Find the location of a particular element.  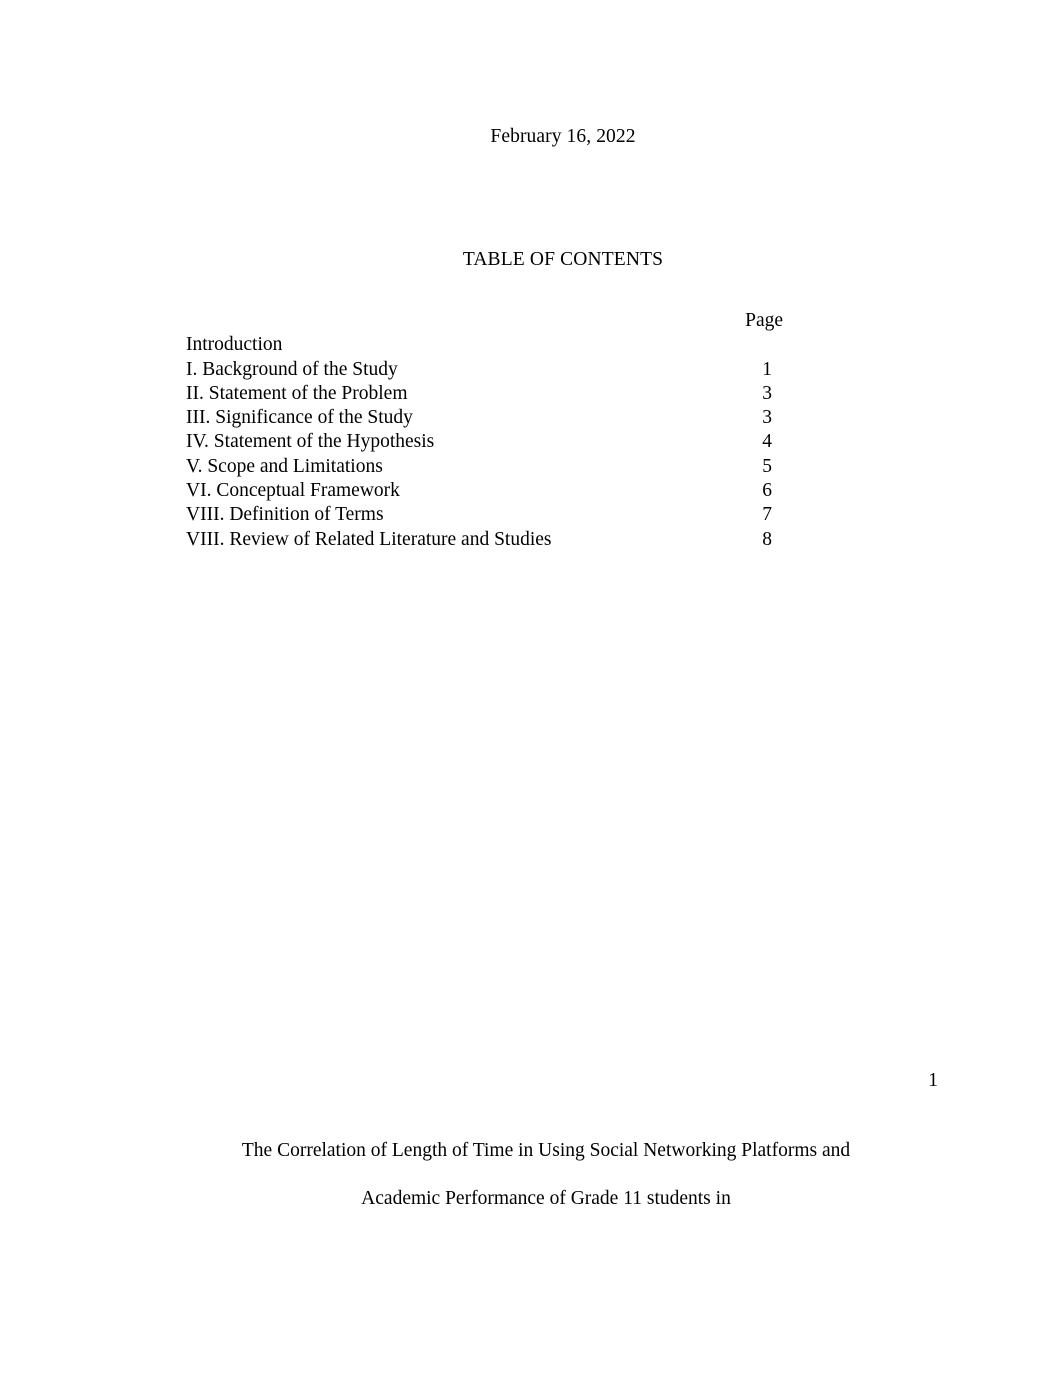

toc-entry-page: 6 is located at coordinates (767, 491).